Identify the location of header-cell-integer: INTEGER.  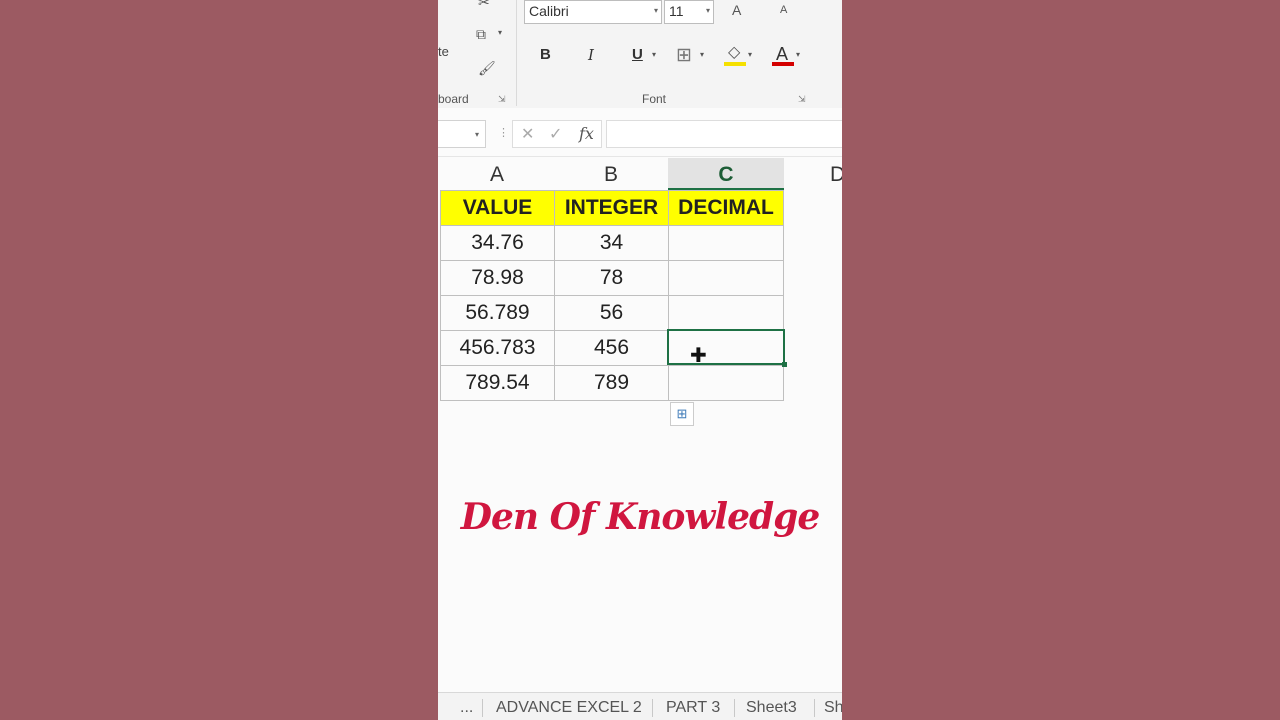
(611, 208).